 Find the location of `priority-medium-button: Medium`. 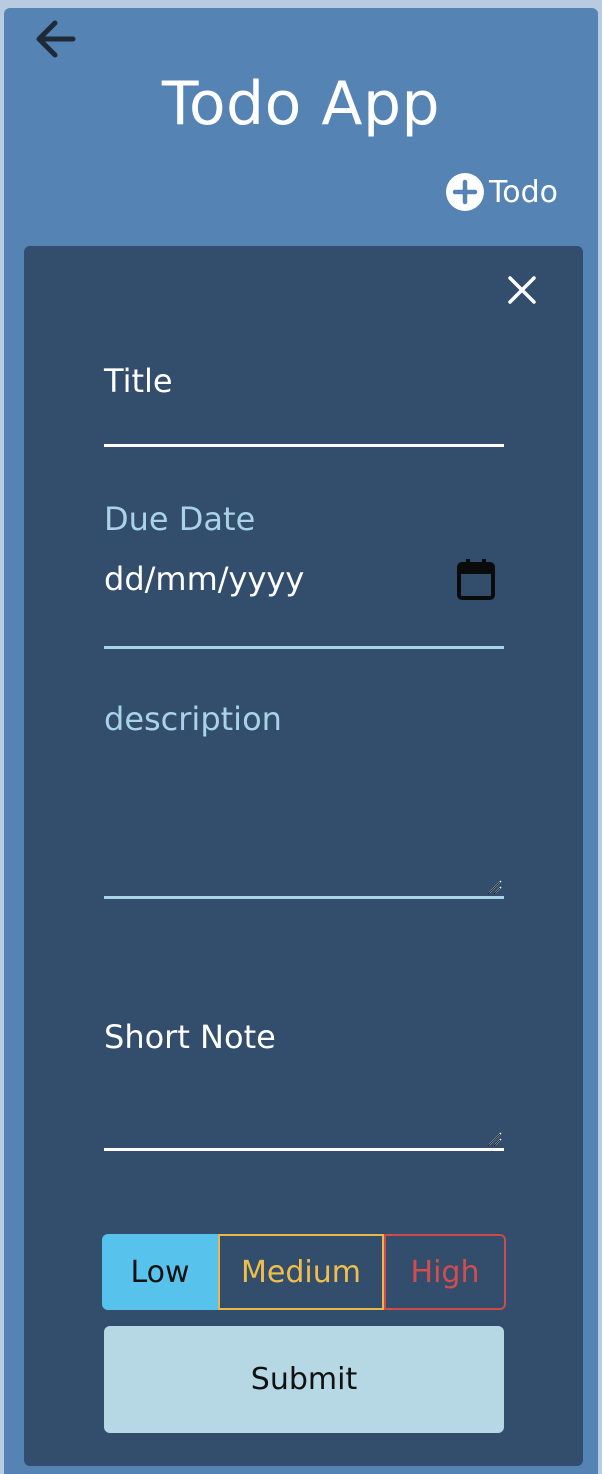

priority-medium-button: Medium is located at coordinates (301, 1272).